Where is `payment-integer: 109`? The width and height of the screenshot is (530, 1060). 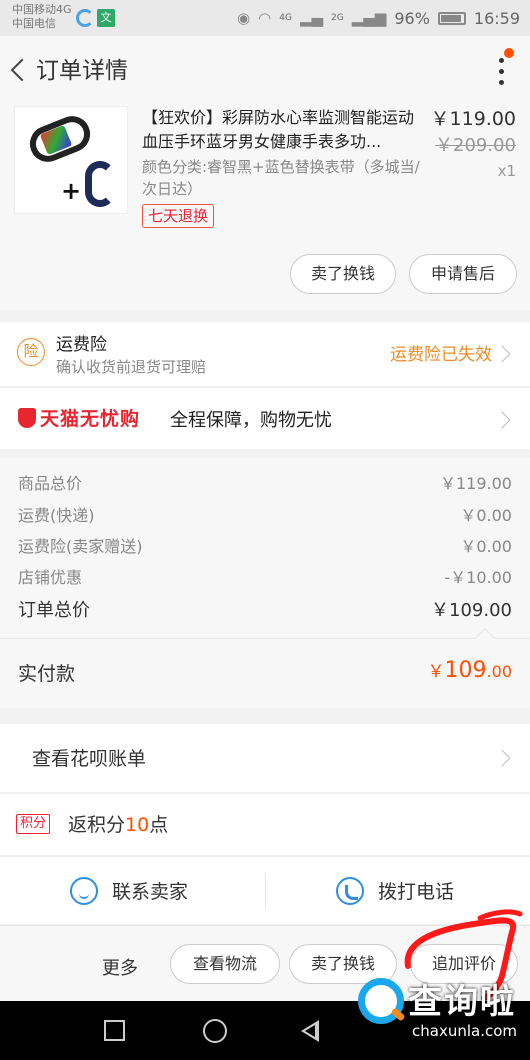
payment-integer: 109 is located at coordinates (465, 670).